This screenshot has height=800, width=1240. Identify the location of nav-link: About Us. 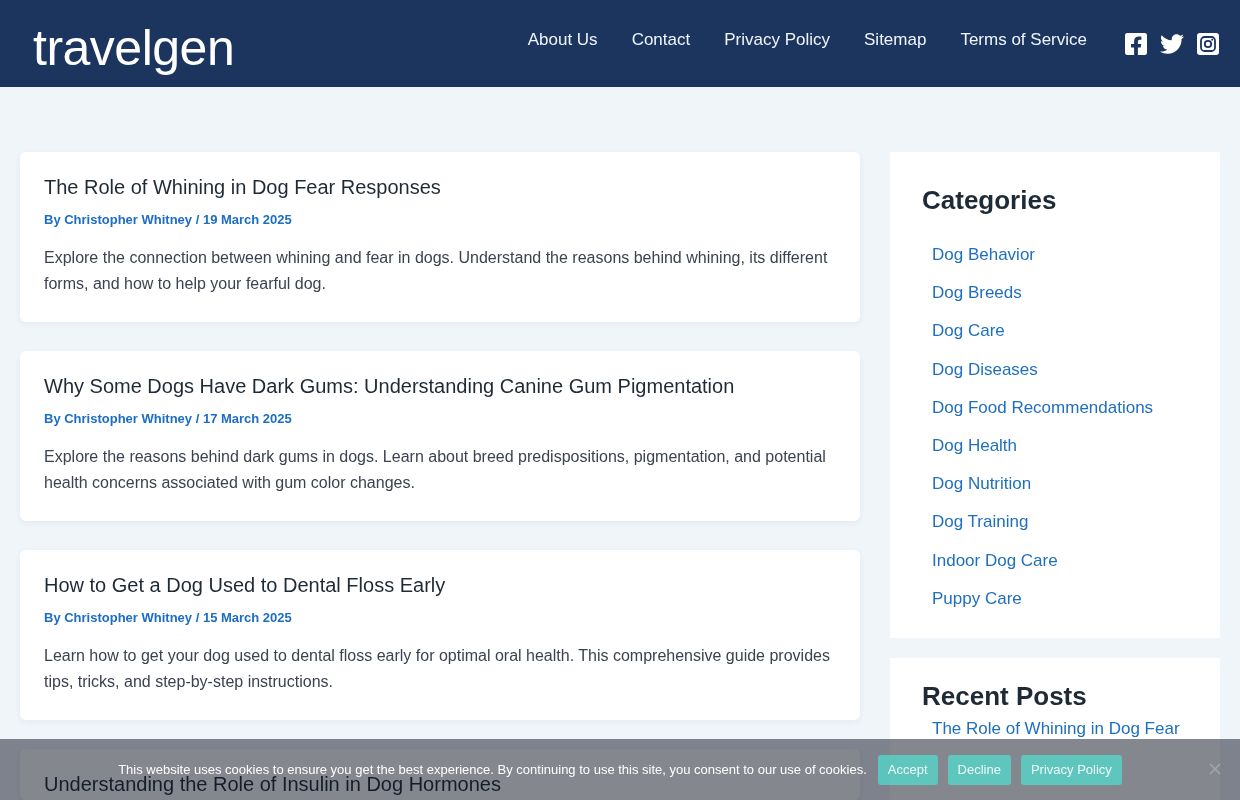
(562, 40).